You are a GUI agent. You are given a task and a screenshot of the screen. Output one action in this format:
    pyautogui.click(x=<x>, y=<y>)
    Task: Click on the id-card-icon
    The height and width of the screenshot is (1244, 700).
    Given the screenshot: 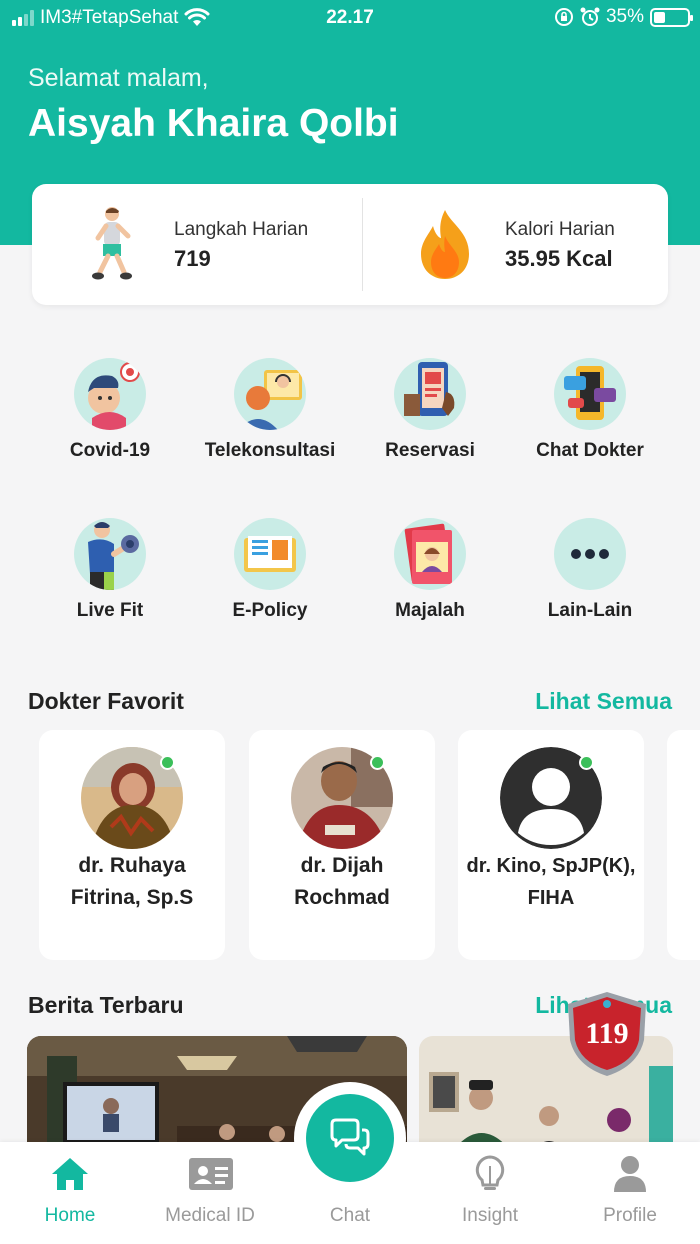 What is the action you would take?
    pyautogui.click(x=211, y=1174)
    